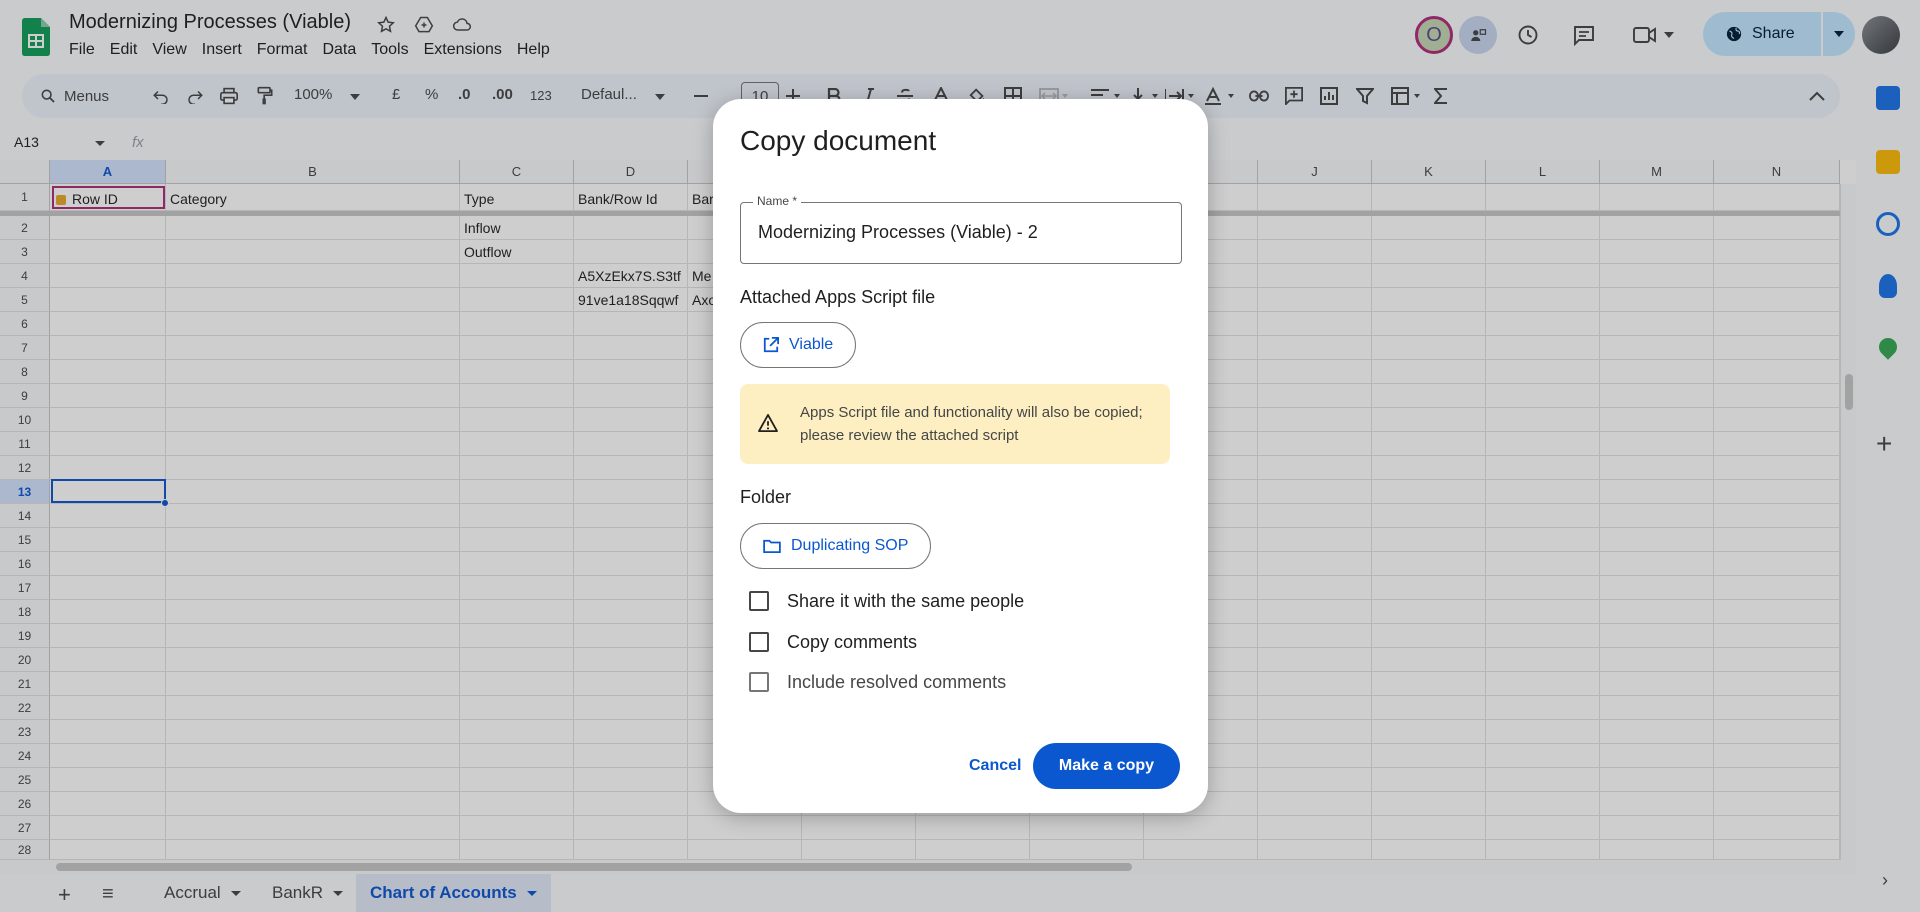 Image resolution: width=1920 pixels, height=912 pixels. I want to click on include-resolved-comments-option: Include resolved comments, so click(877, 682).